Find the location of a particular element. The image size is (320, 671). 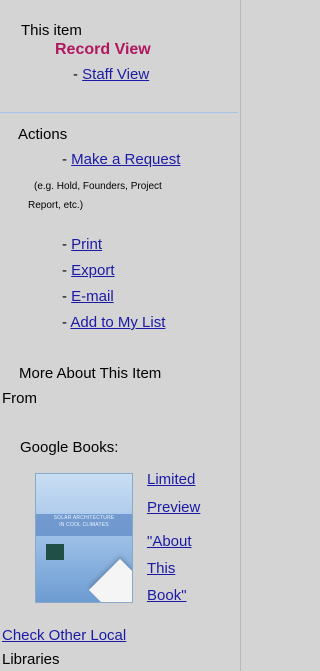

make-request-link: Make a Request is located at coordinates (125, 159).